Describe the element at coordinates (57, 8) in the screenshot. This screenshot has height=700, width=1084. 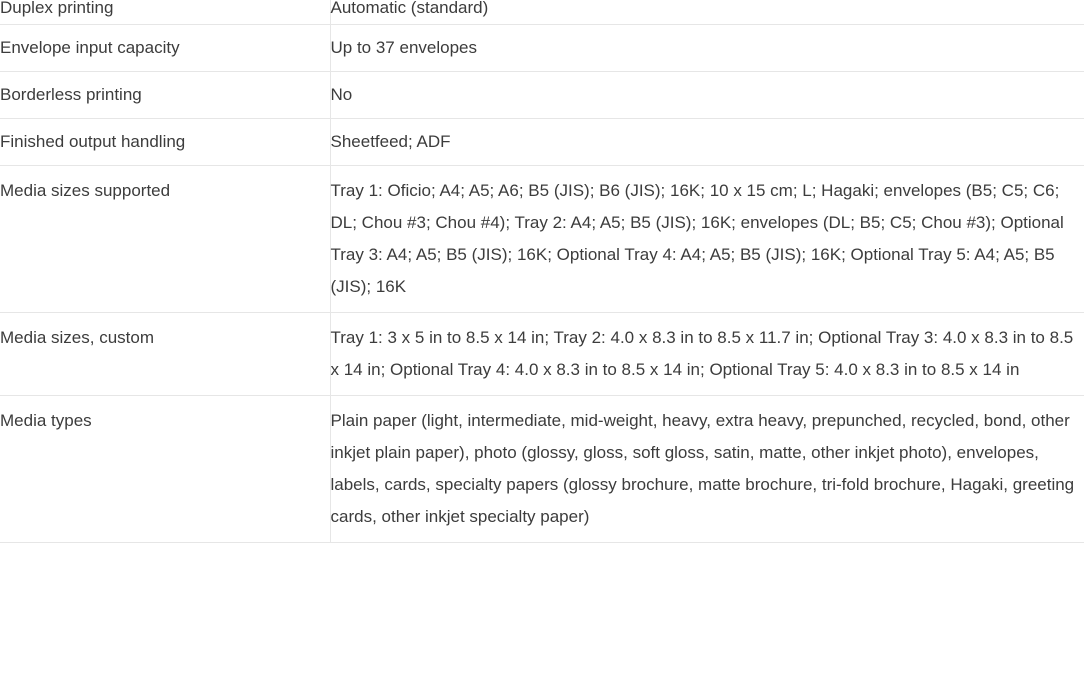
I see `spec-label: Duplex printing` at that location.